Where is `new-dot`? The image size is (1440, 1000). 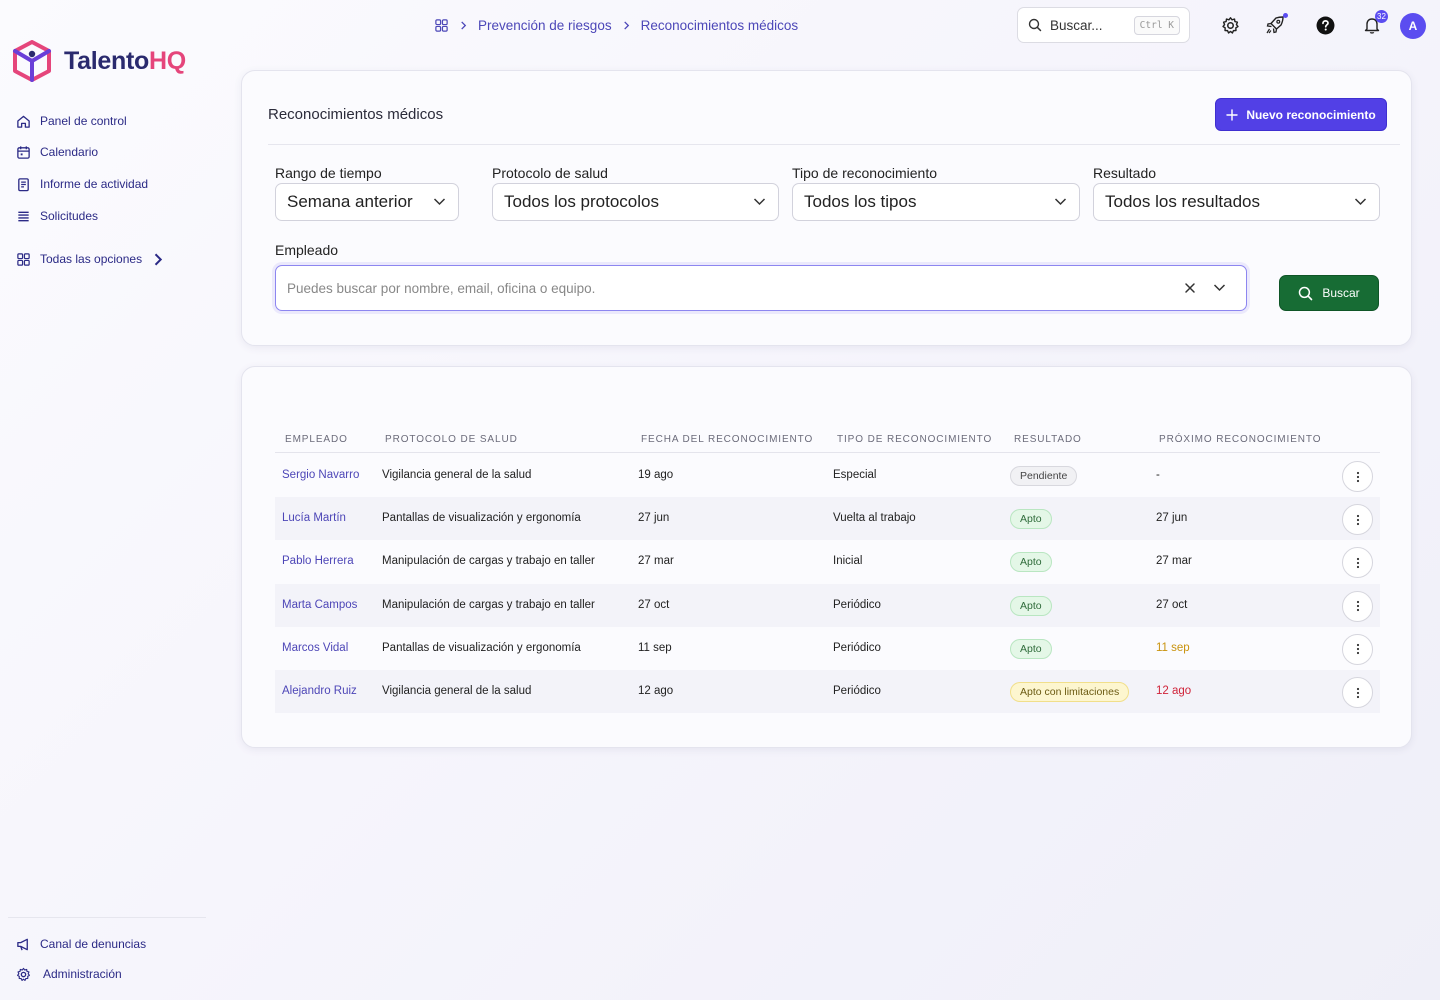
new-dot is located at coordinates (1285, 15).